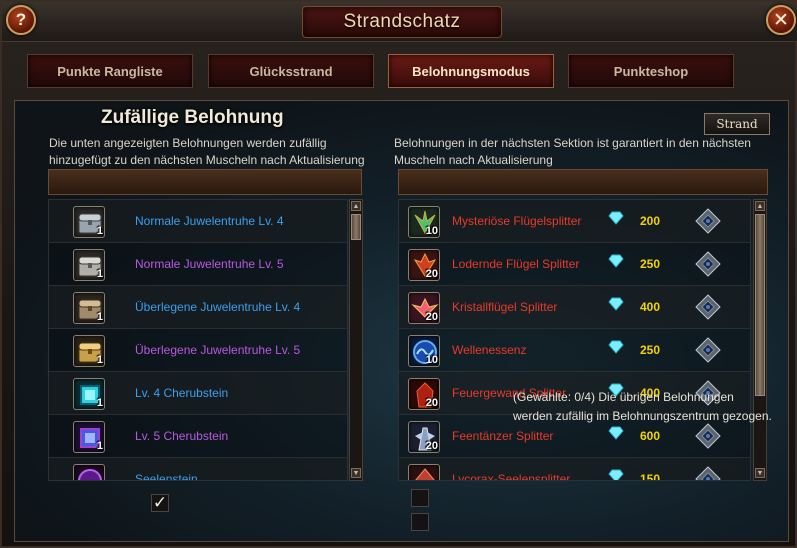 The image size is (797, 548). Describe the element at coordinates (424, 437) in the screenshot. I see `fairy-dancer-fragment-icon: 20` at that location.